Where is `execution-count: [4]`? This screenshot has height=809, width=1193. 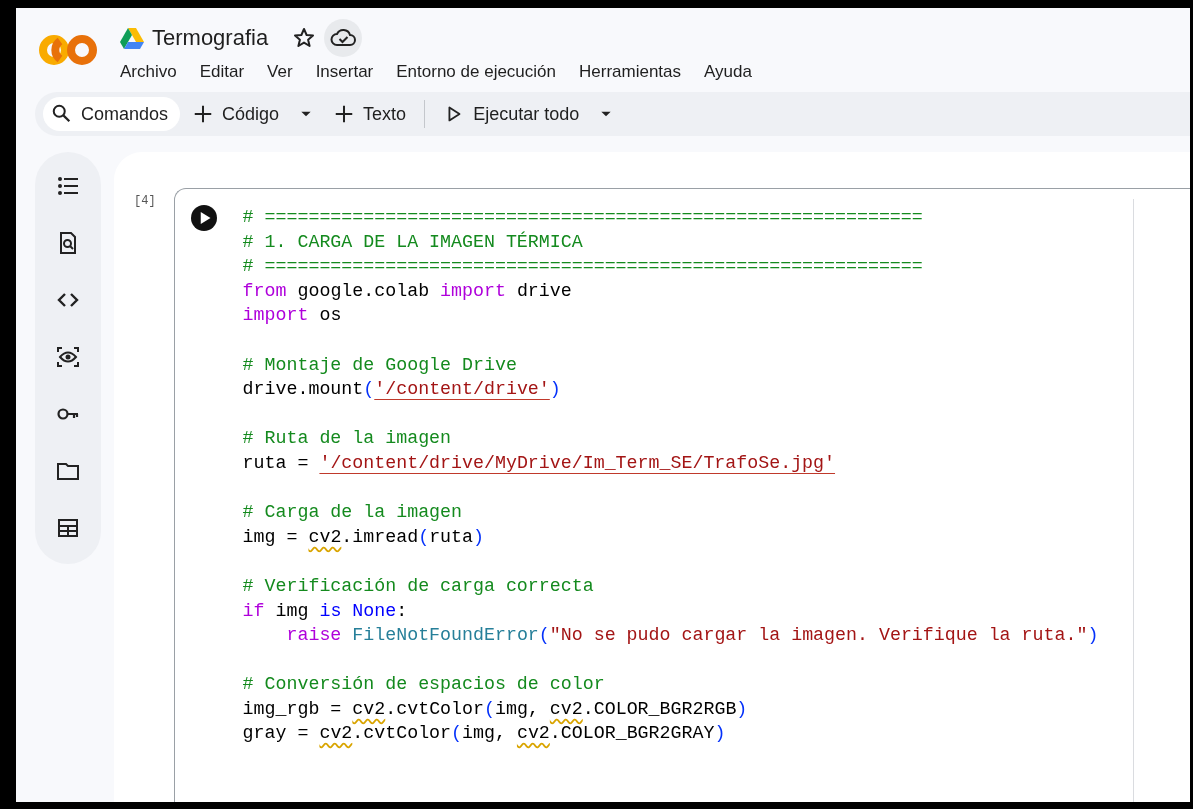
execution-count: [4] is located at coordinates (145, 202).